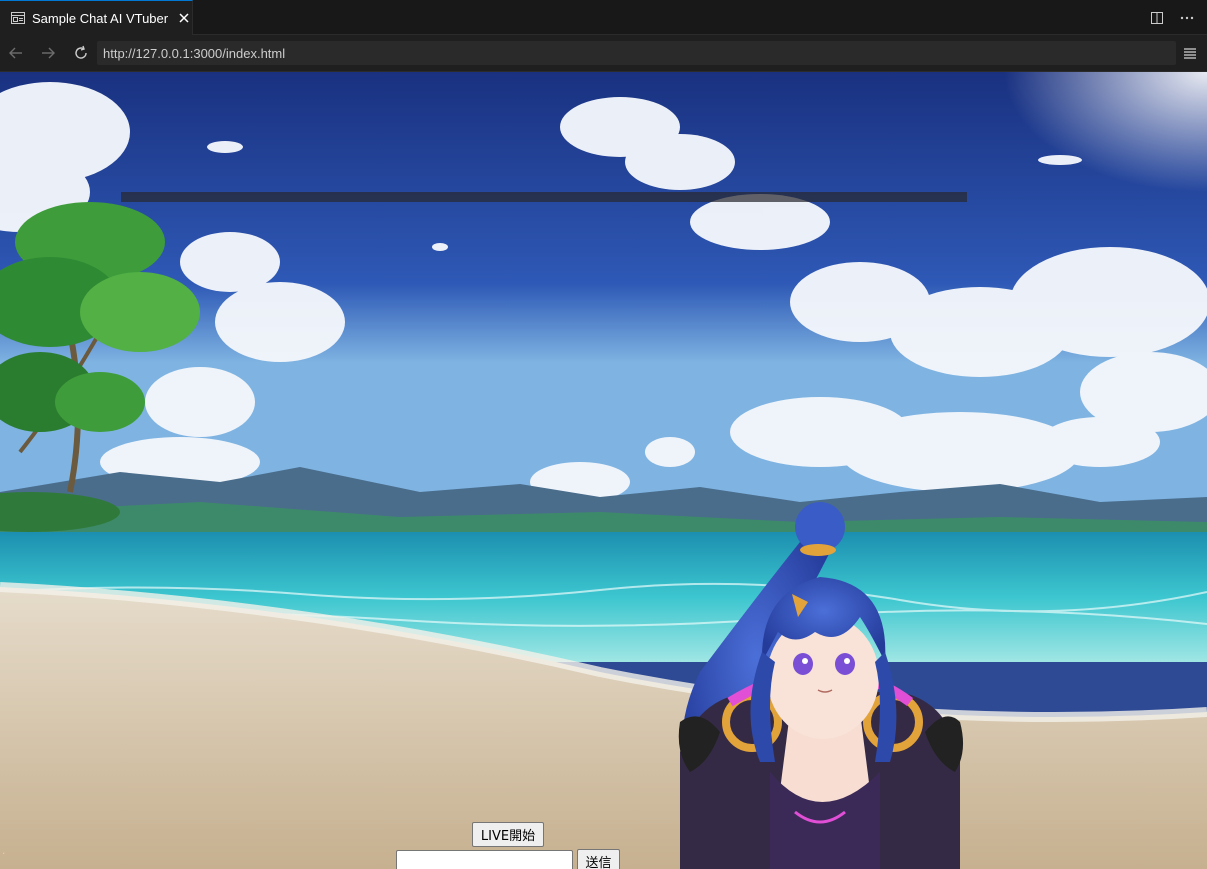  Describe the element at coordinates (100, 18) in the screenshot. I see `tab-title: Sample Chat AI VTuber` at that location.